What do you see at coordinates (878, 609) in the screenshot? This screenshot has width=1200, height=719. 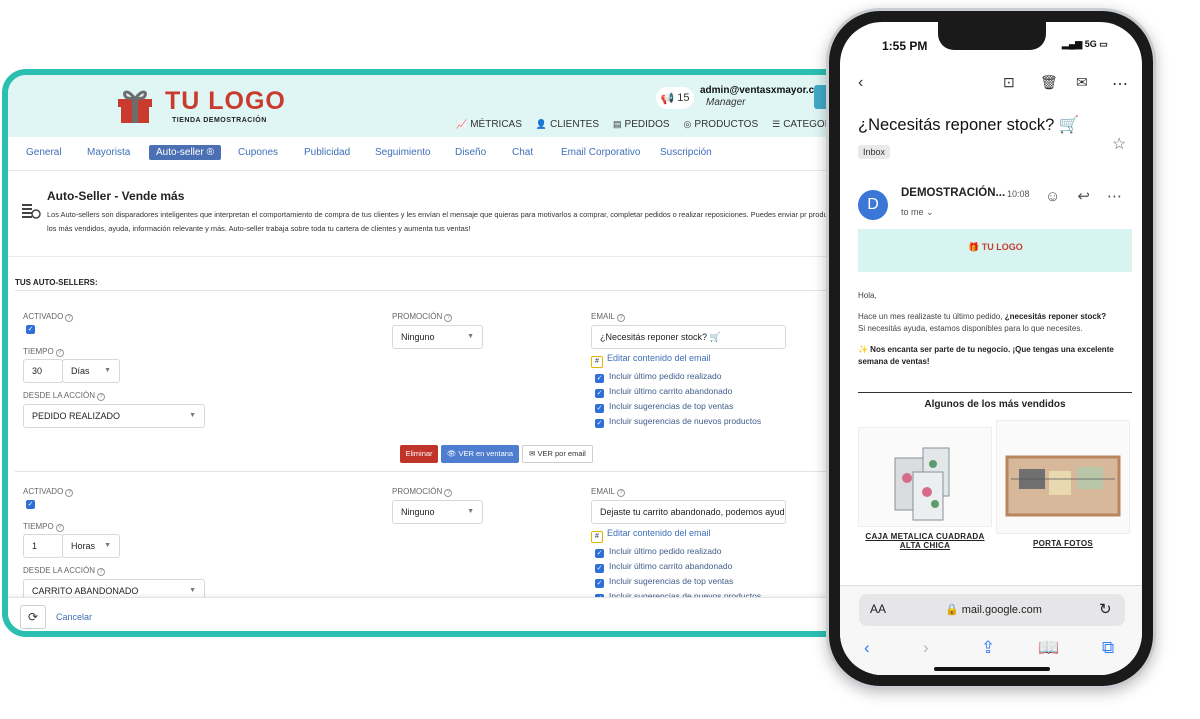 I see `text-size-button: AA` at bounding box center [878, 609].